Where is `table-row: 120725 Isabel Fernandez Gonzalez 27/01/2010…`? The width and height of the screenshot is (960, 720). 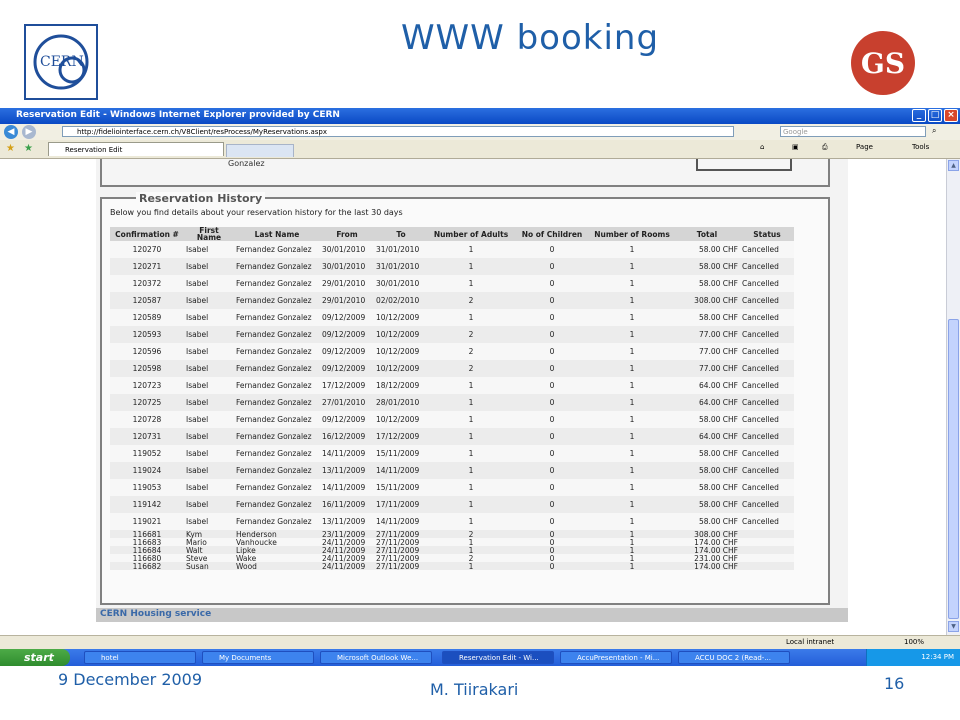 table-row: 120725 Isabel Fernandez Gonzalez 27/01/2010… is located at coordinates (452, 402).